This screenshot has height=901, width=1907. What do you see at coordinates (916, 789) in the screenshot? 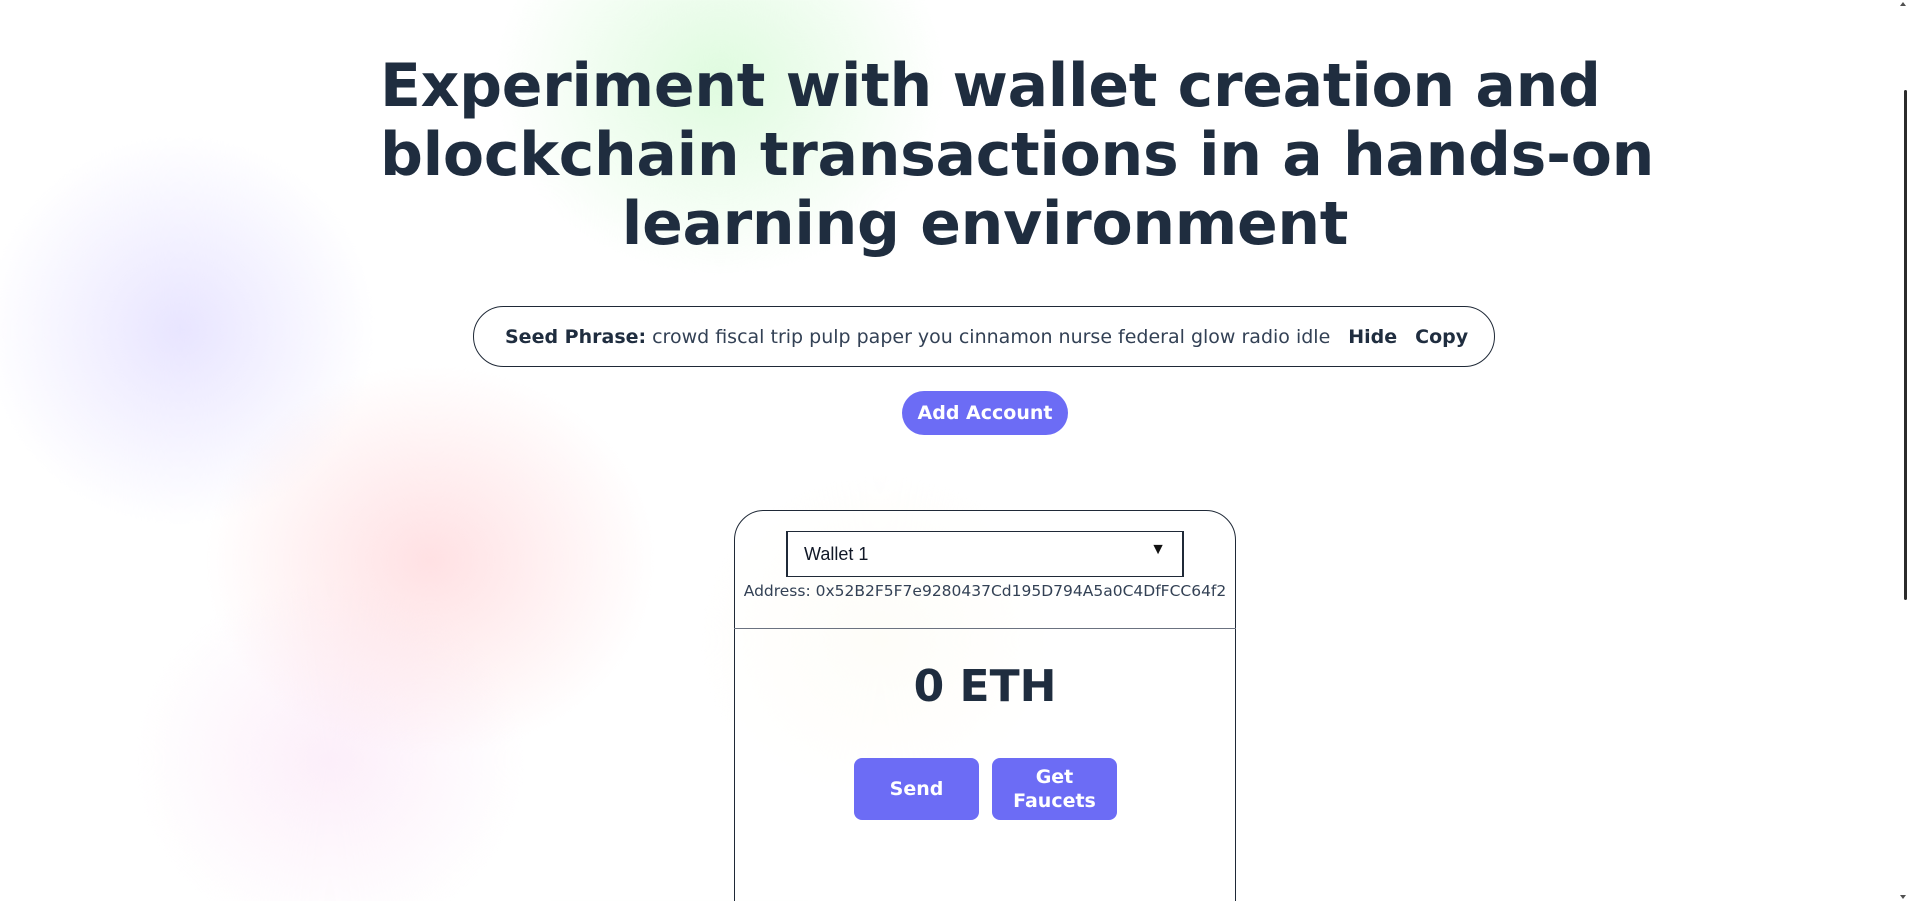
I see `send-button: Send` at bounding box center [916, 789].